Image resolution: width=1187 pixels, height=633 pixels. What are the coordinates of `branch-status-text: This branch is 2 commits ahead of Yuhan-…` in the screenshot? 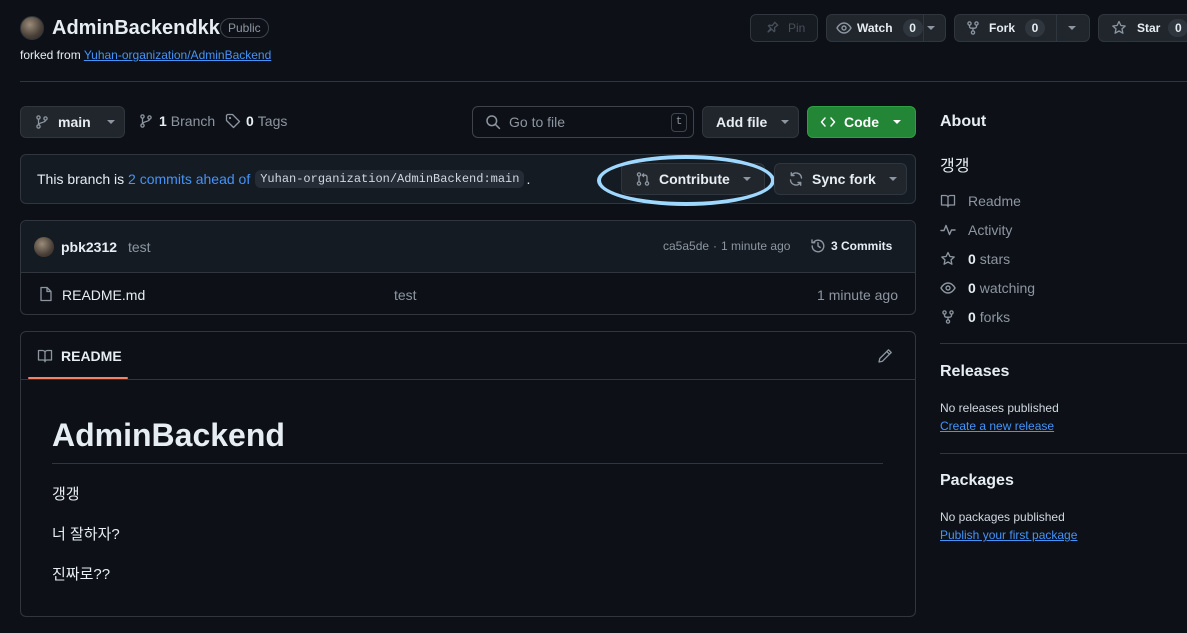 It's located at (283, 179).